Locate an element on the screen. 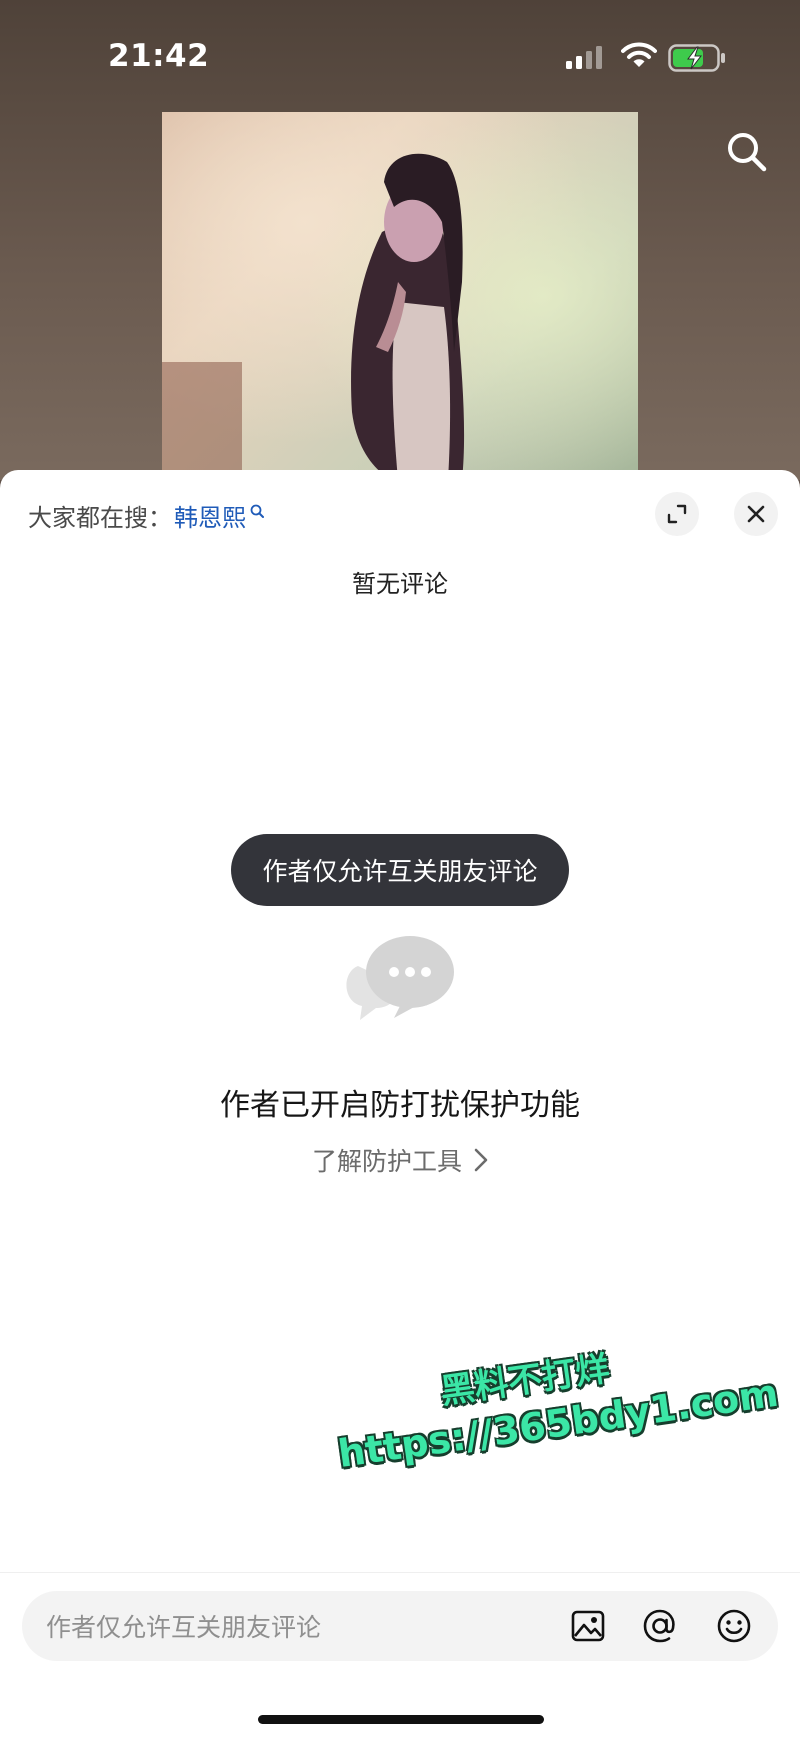  mini-search-icon is located at coordinates (257, 511).